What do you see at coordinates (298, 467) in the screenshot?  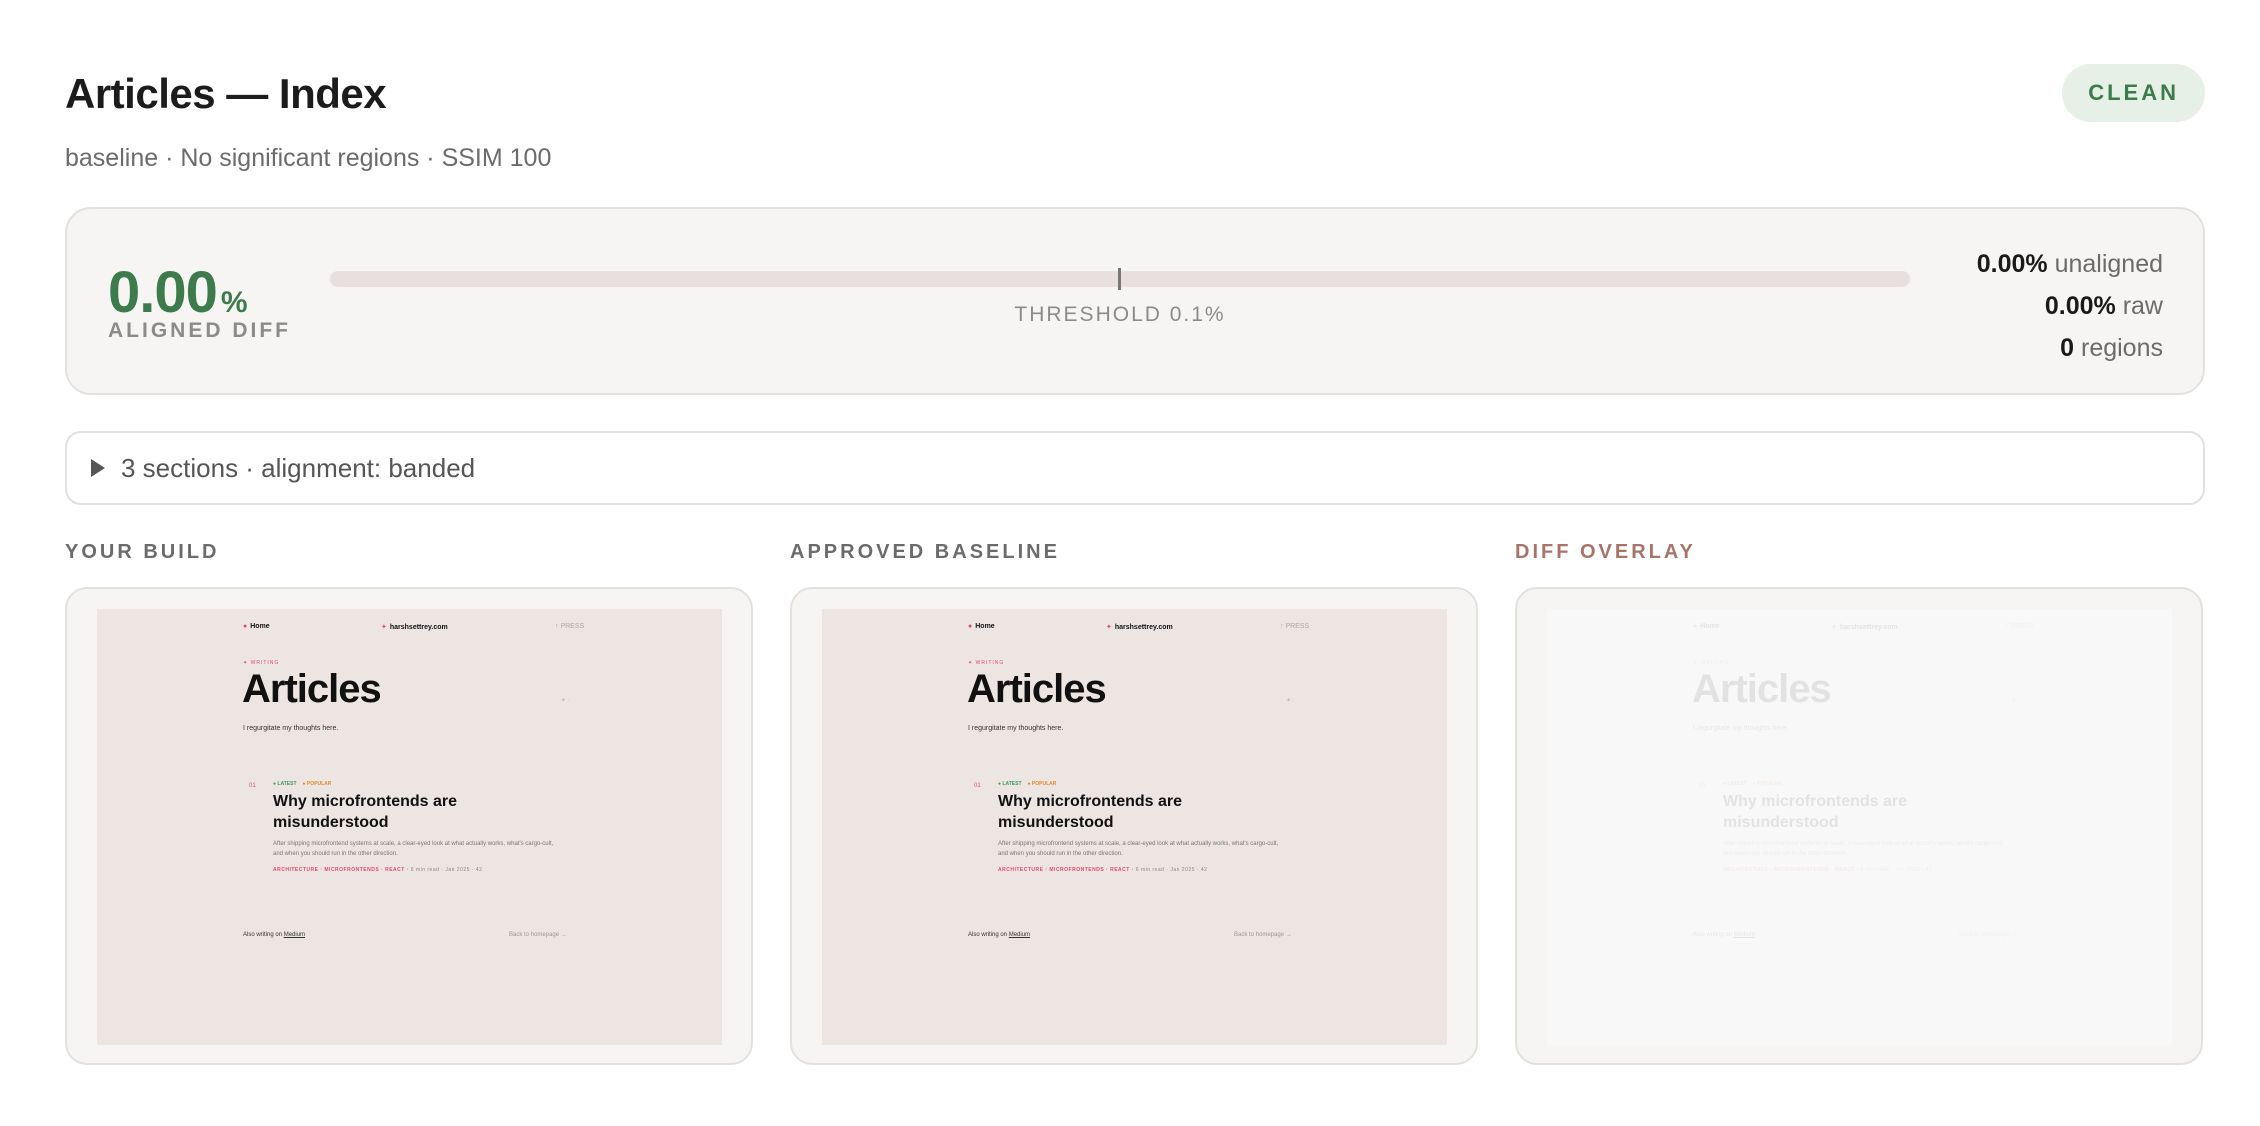 I see `sections-label: 3 sections · alignment: banded` at bounding box center [298, 467].